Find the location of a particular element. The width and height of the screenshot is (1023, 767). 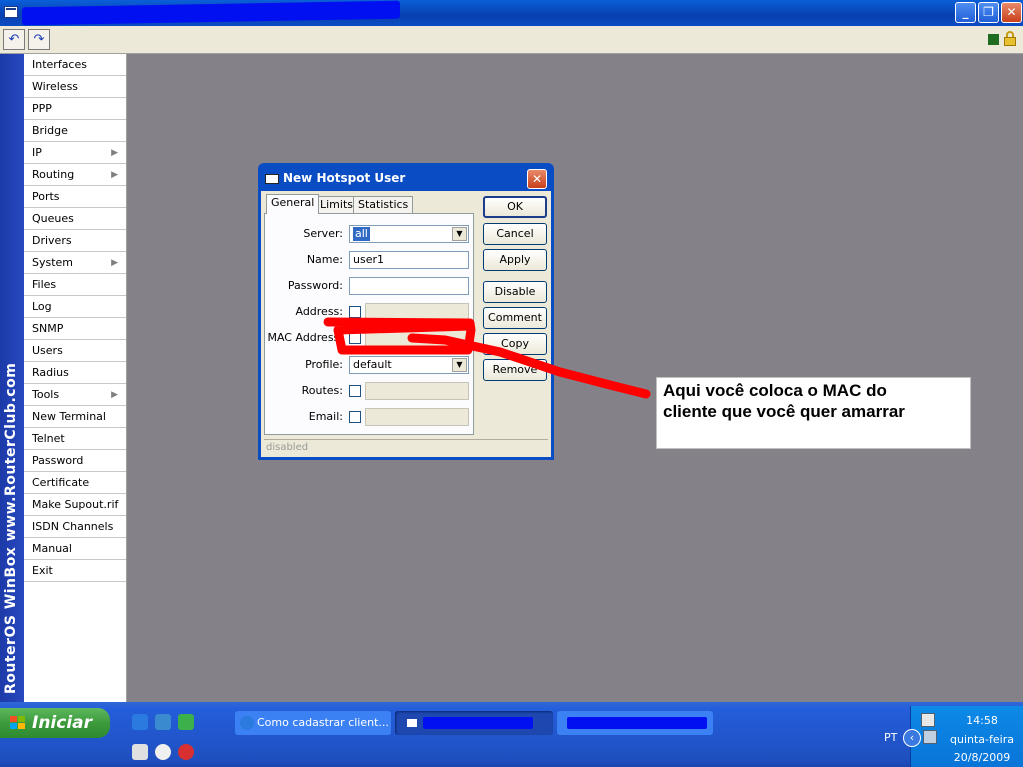

notification-icon is located at coordinates (928, 720).